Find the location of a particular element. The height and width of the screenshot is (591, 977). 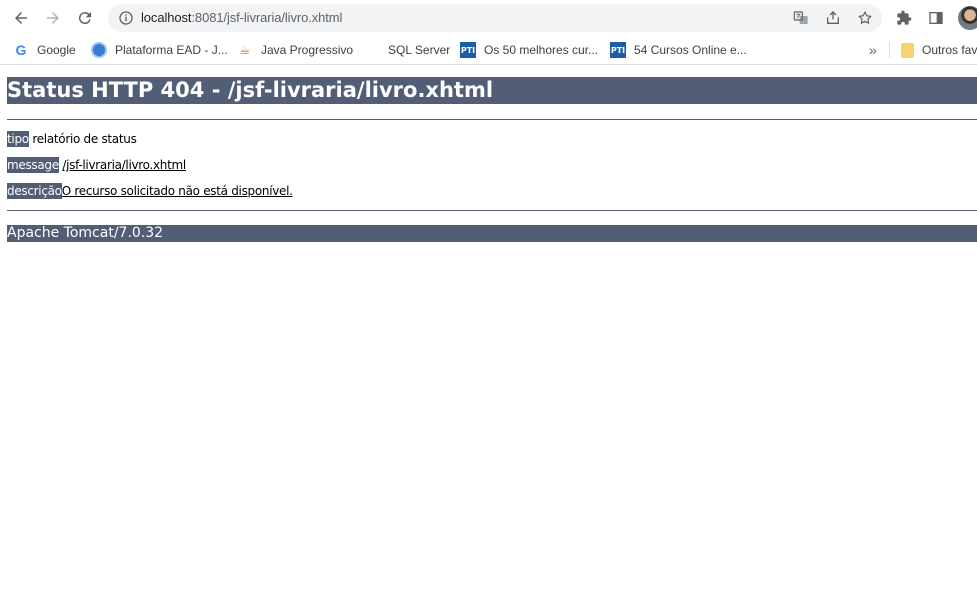

share-icon is located at coordinates (833, 17).